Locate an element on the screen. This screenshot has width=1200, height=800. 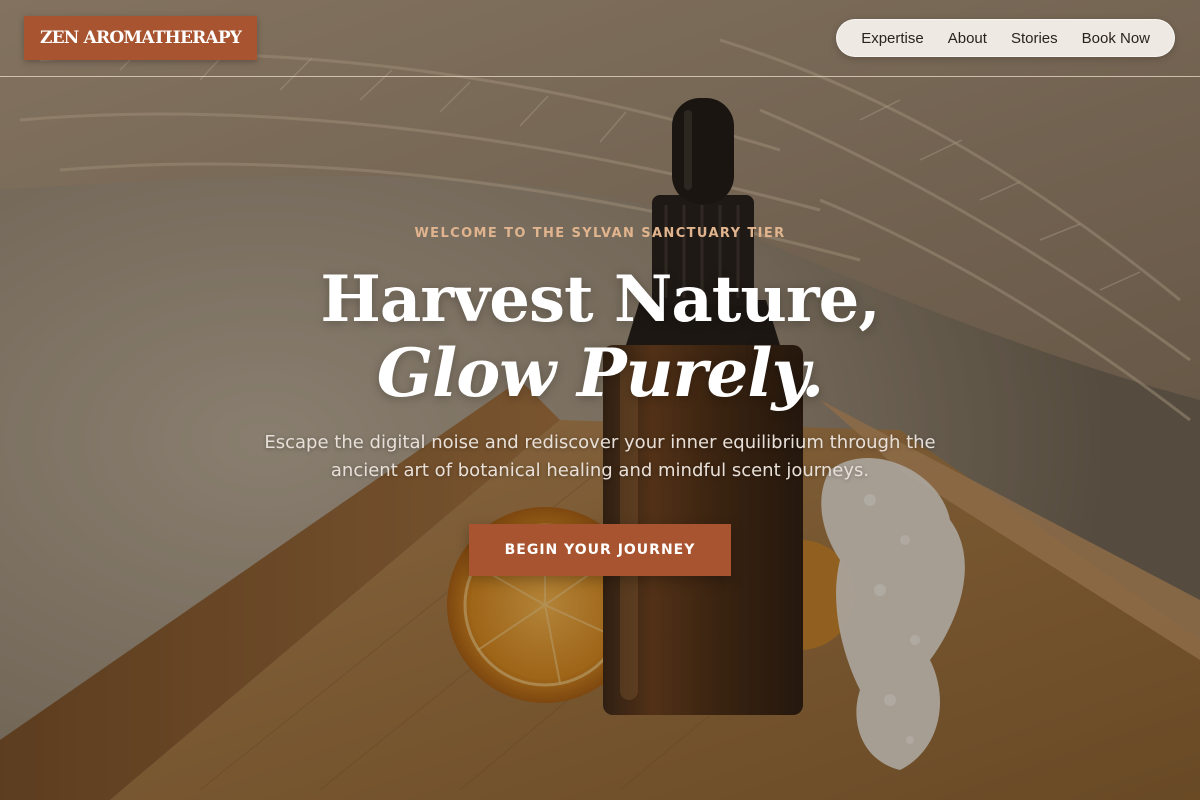
hero-headline-line1: Harvest Nature, is located at coordinates (600, 299).